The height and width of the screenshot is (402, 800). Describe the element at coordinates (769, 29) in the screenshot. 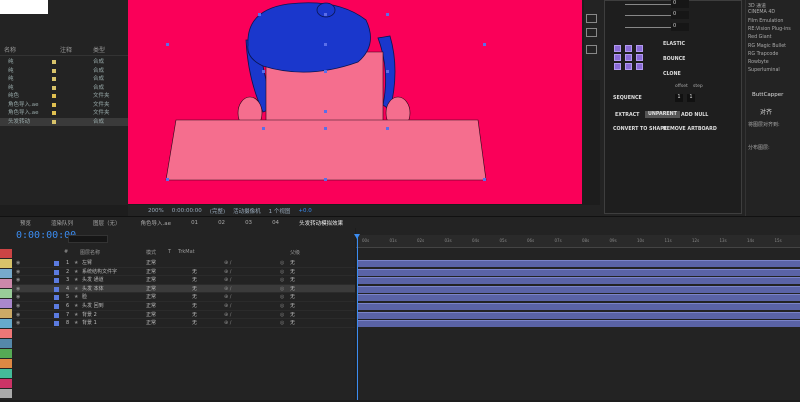

I see `effect-category: RE:Vision Plug-ins` at that location.